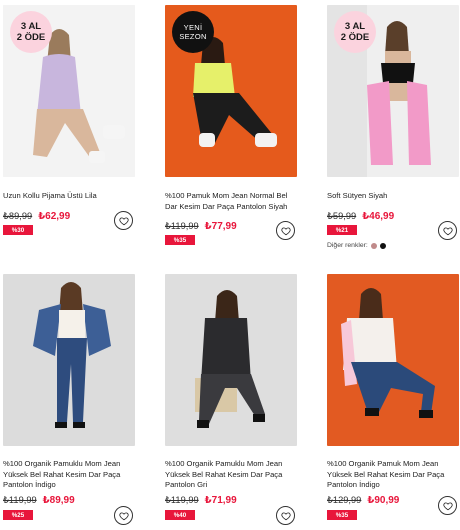 The image size is (460, 530). What do you see at coordinates (220, 226) in the screenshot?
I see `sale-price: ₺77,99` at bounding box center [220, 226].